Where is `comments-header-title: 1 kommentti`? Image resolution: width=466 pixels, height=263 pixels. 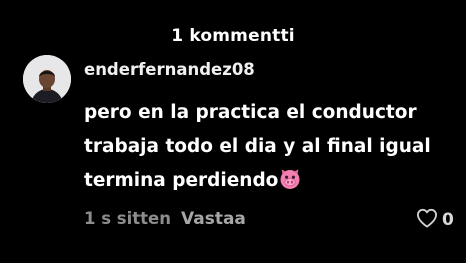 comments-header-title: 1 kommentti is located at coordinates (233, 36).